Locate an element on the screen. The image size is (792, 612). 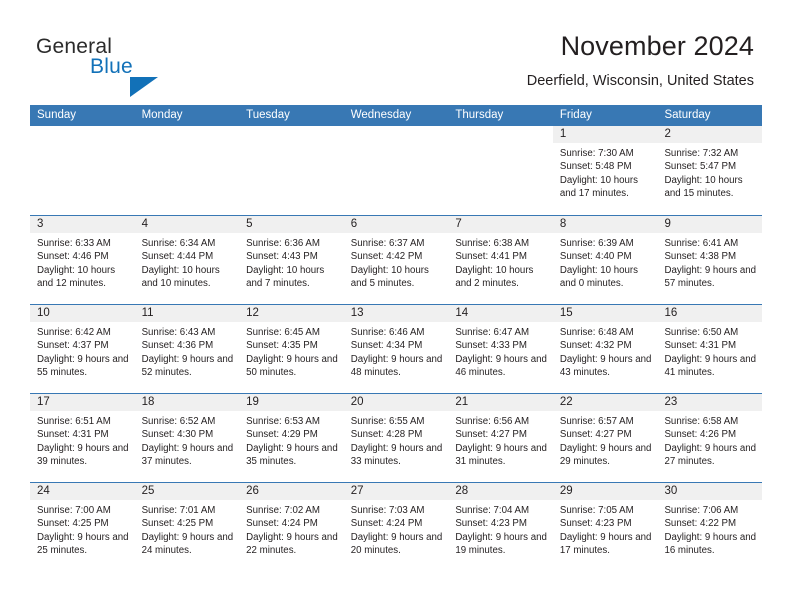
day-number-bar: 12 is located at coordinates (291, 313).